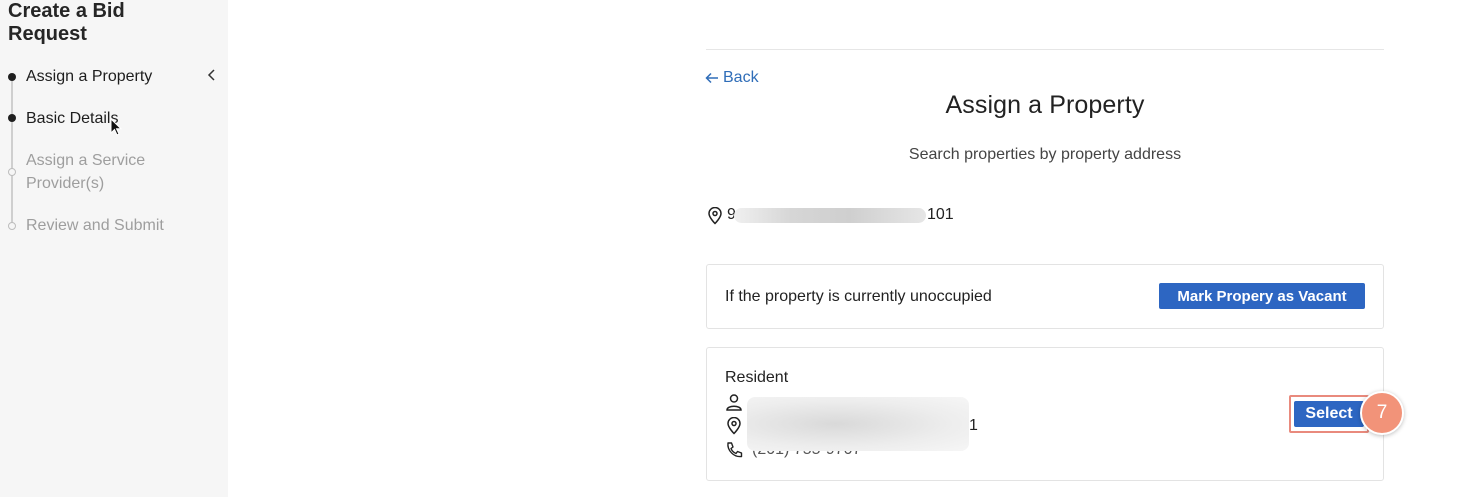  I want to click on phone-icon, so click(735, 450).